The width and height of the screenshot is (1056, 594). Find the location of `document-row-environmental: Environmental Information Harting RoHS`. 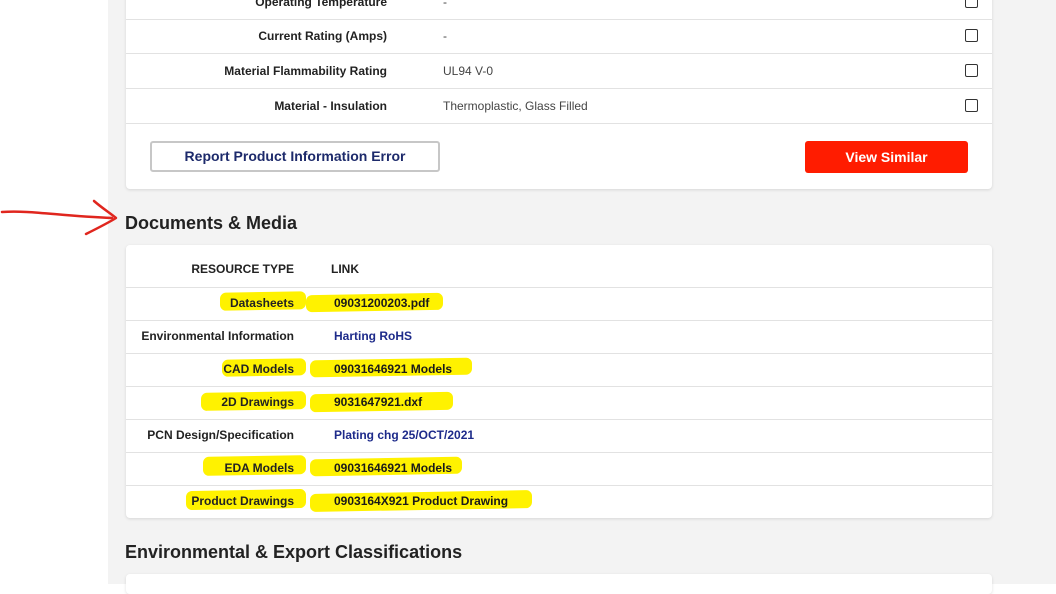

document-row-environmental: Environmental Information Harting RoHS is located at coordinates (559, 337).